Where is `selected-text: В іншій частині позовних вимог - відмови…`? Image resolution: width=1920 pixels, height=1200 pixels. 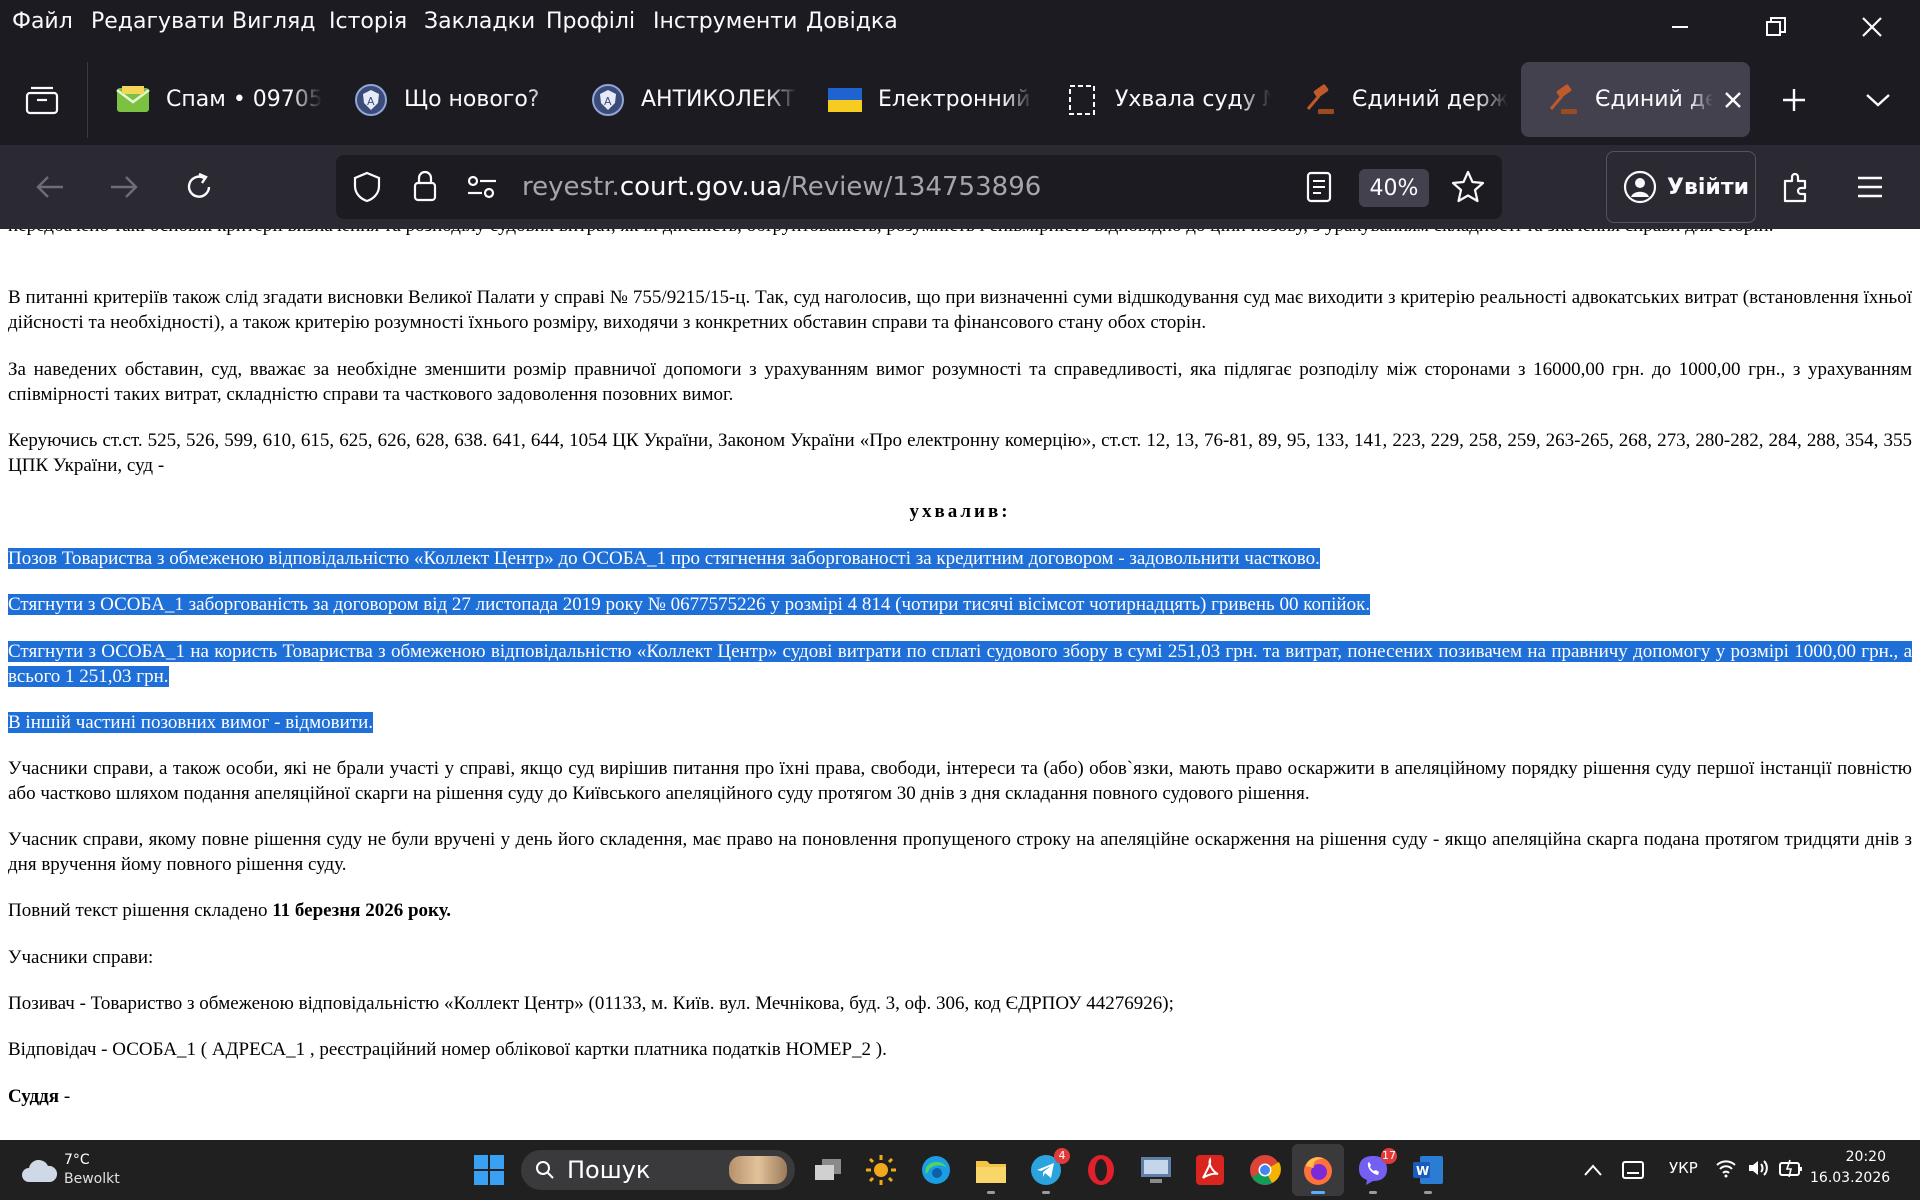 selected-text: В іншій частині позовних вимог - відмови… is located at coordinates (190, 722).